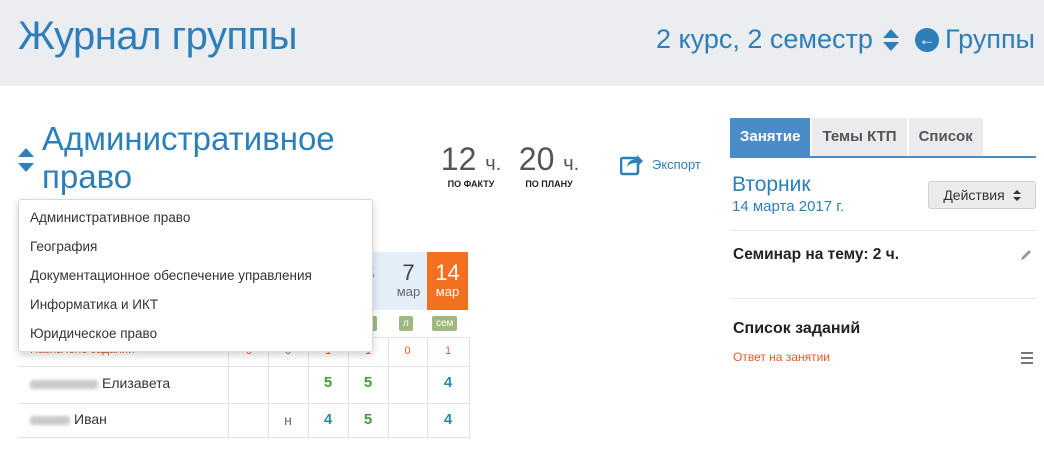 This screenshot has height=449, width=1044. What do you see at coordinates (771, 184) in the screenshot?
I see `lesson-day-name: Вторник` at bounding box center [771, 184].